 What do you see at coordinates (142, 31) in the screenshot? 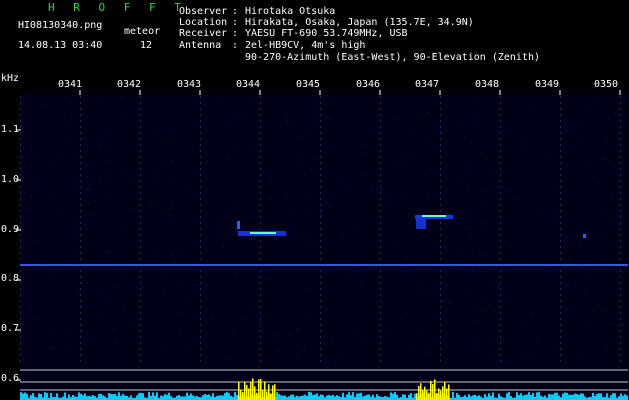
I see `meteor-label: meteor` at bounding box center [142, 31].